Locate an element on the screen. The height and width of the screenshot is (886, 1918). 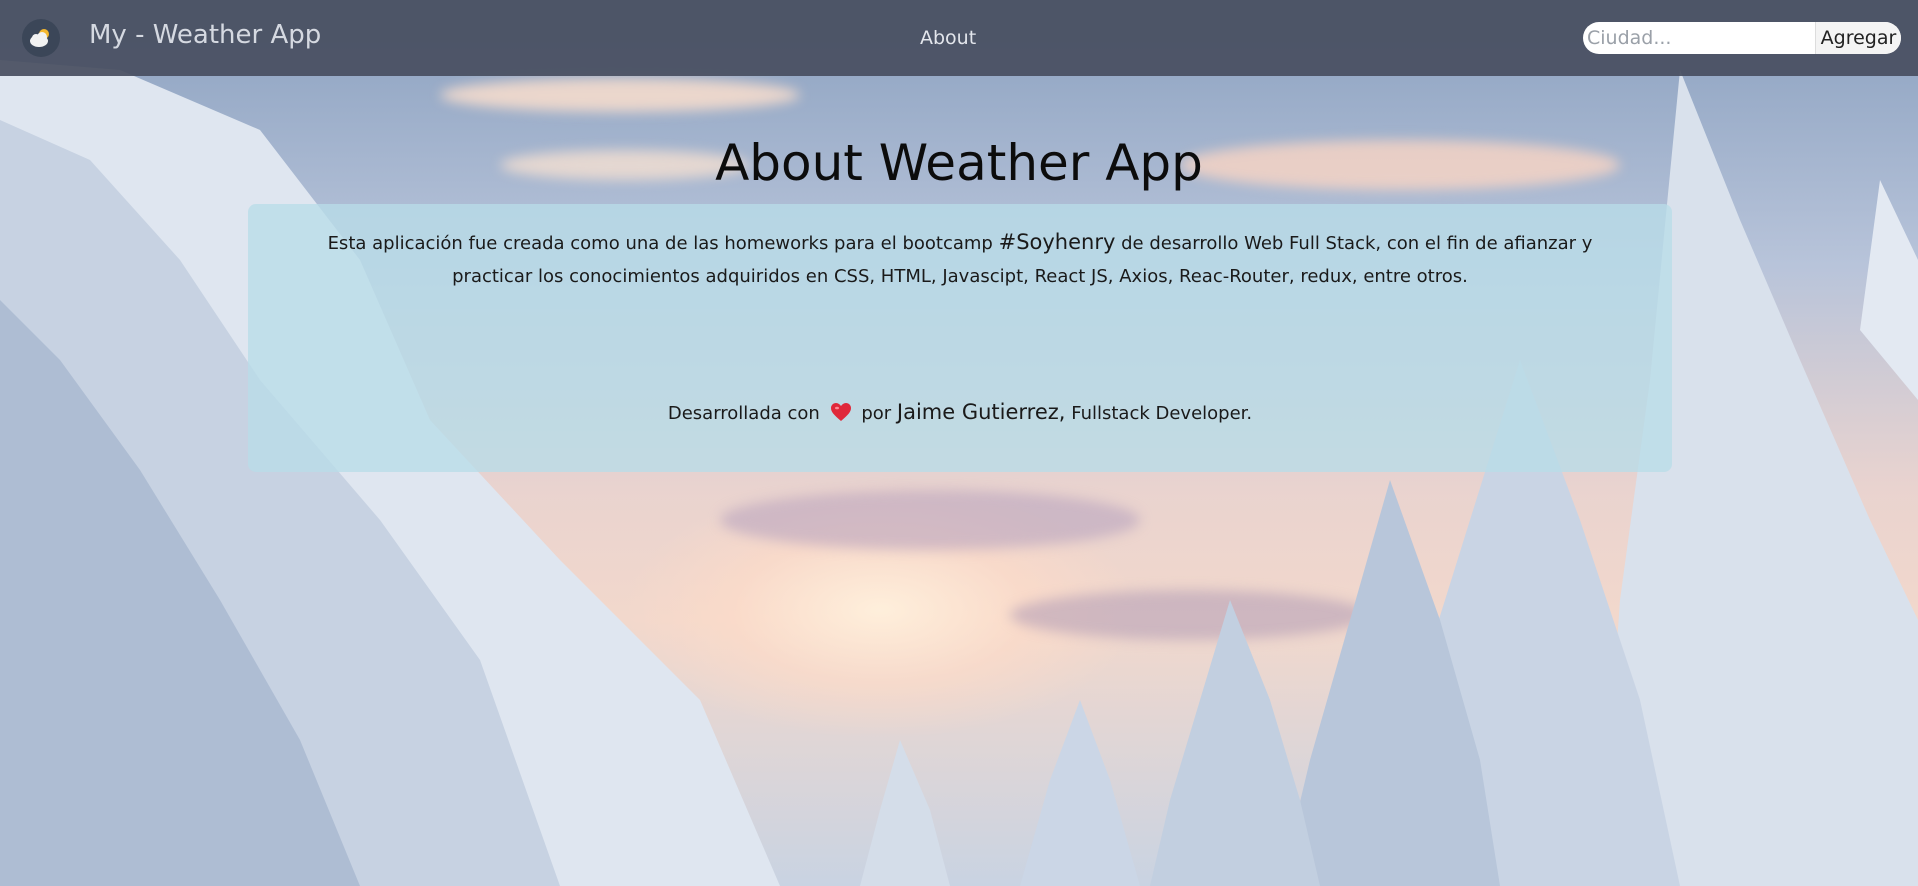
heart-icon is located at coordinates (841, 414).